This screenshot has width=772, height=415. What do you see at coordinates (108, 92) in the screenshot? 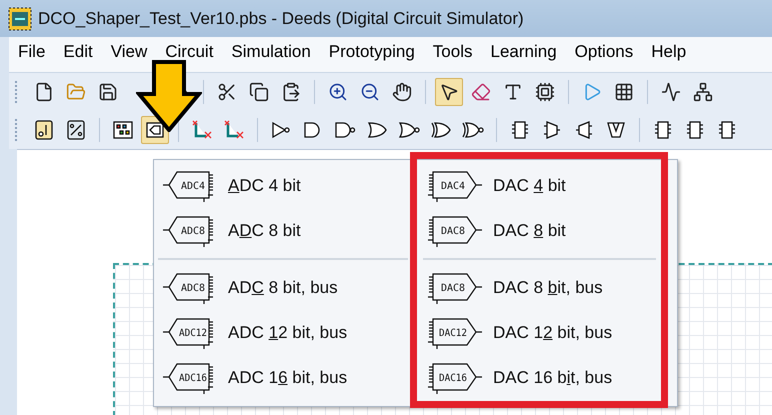
I see `save-icon` at bounding box center [108, 92].